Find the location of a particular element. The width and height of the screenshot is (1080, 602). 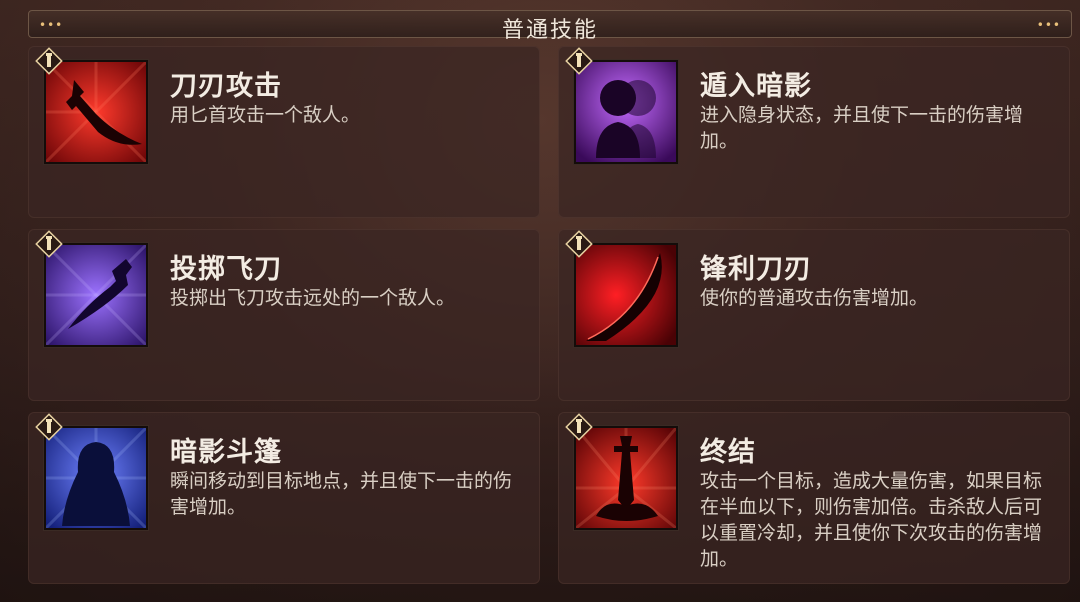

skill-card-throwing-knife: 投掷飞刀 投掷出飞刀攻击远处的一个敌人。 is located at coordinates (284, 315).